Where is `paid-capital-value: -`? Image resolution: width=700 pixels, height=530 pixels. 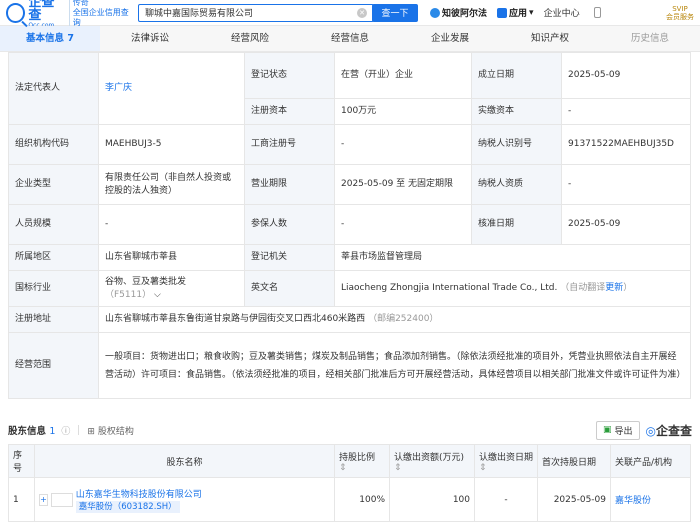
paid-capital-value: - is located at coordinates (626, 111).